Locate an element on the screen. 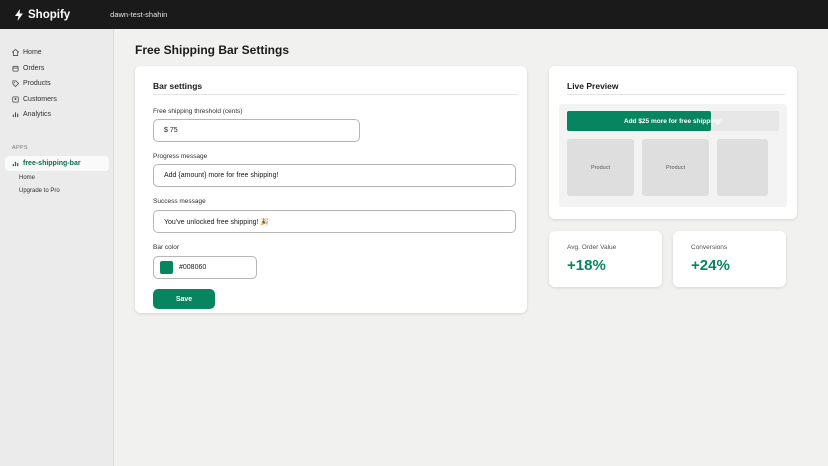 The width and height of the screenshot is (828, 466). sidebar-item-orders: Orders is located at coordinates (28, 68).